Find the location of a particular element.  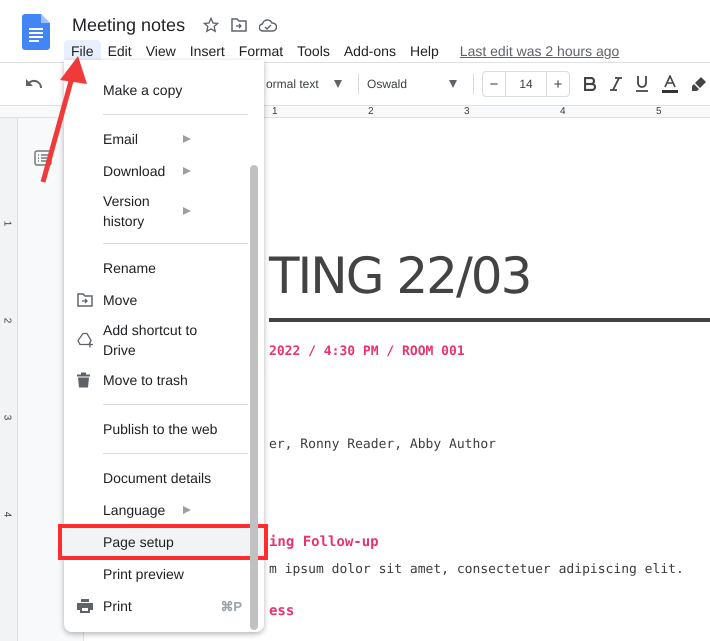

printer-icon is located at coordinates (85, 606).